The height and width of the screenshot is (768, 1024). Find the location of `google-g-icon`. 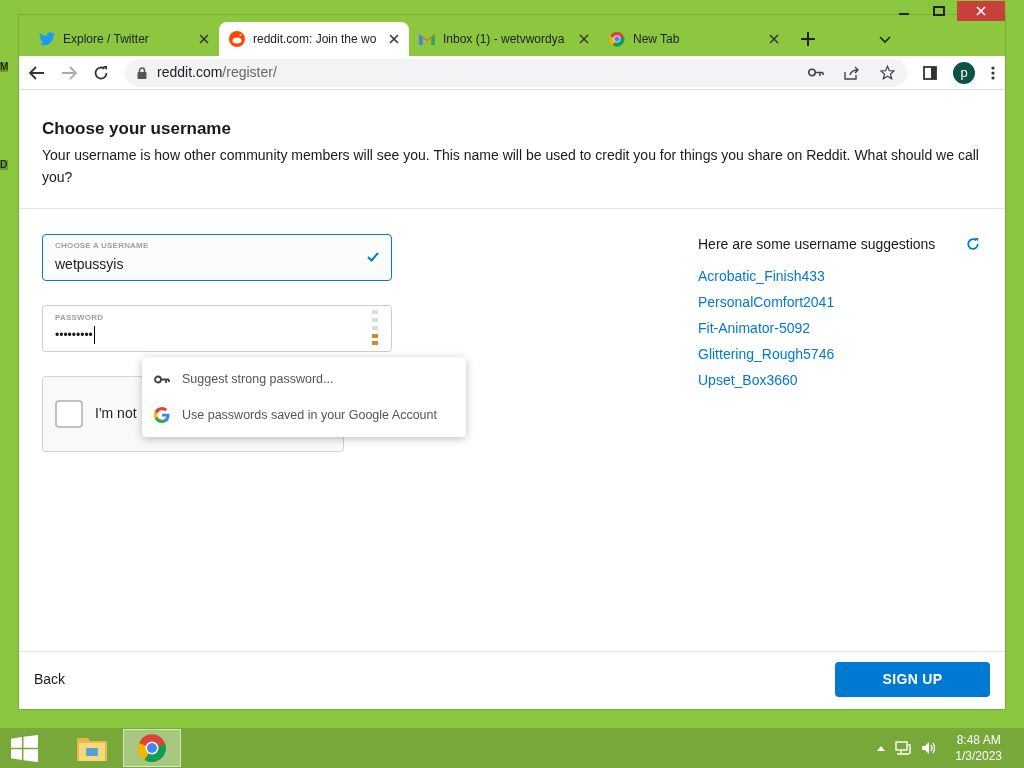

google-g-icon is located at coordinates (162, 415).